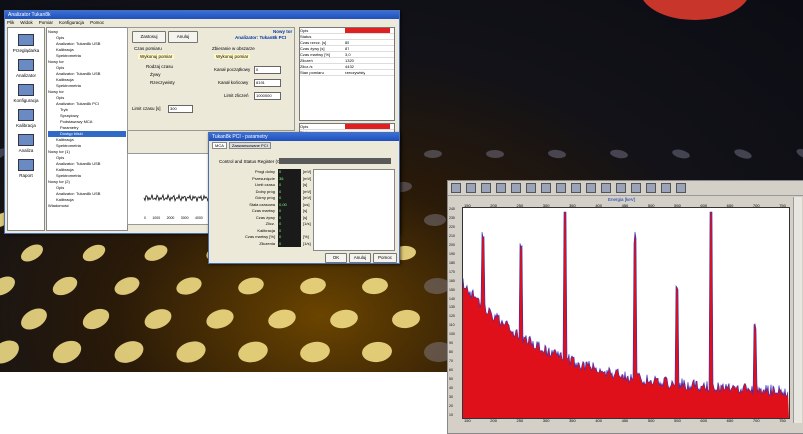  I want to click on row-key: Czas martwy [%], so click(322, 54).